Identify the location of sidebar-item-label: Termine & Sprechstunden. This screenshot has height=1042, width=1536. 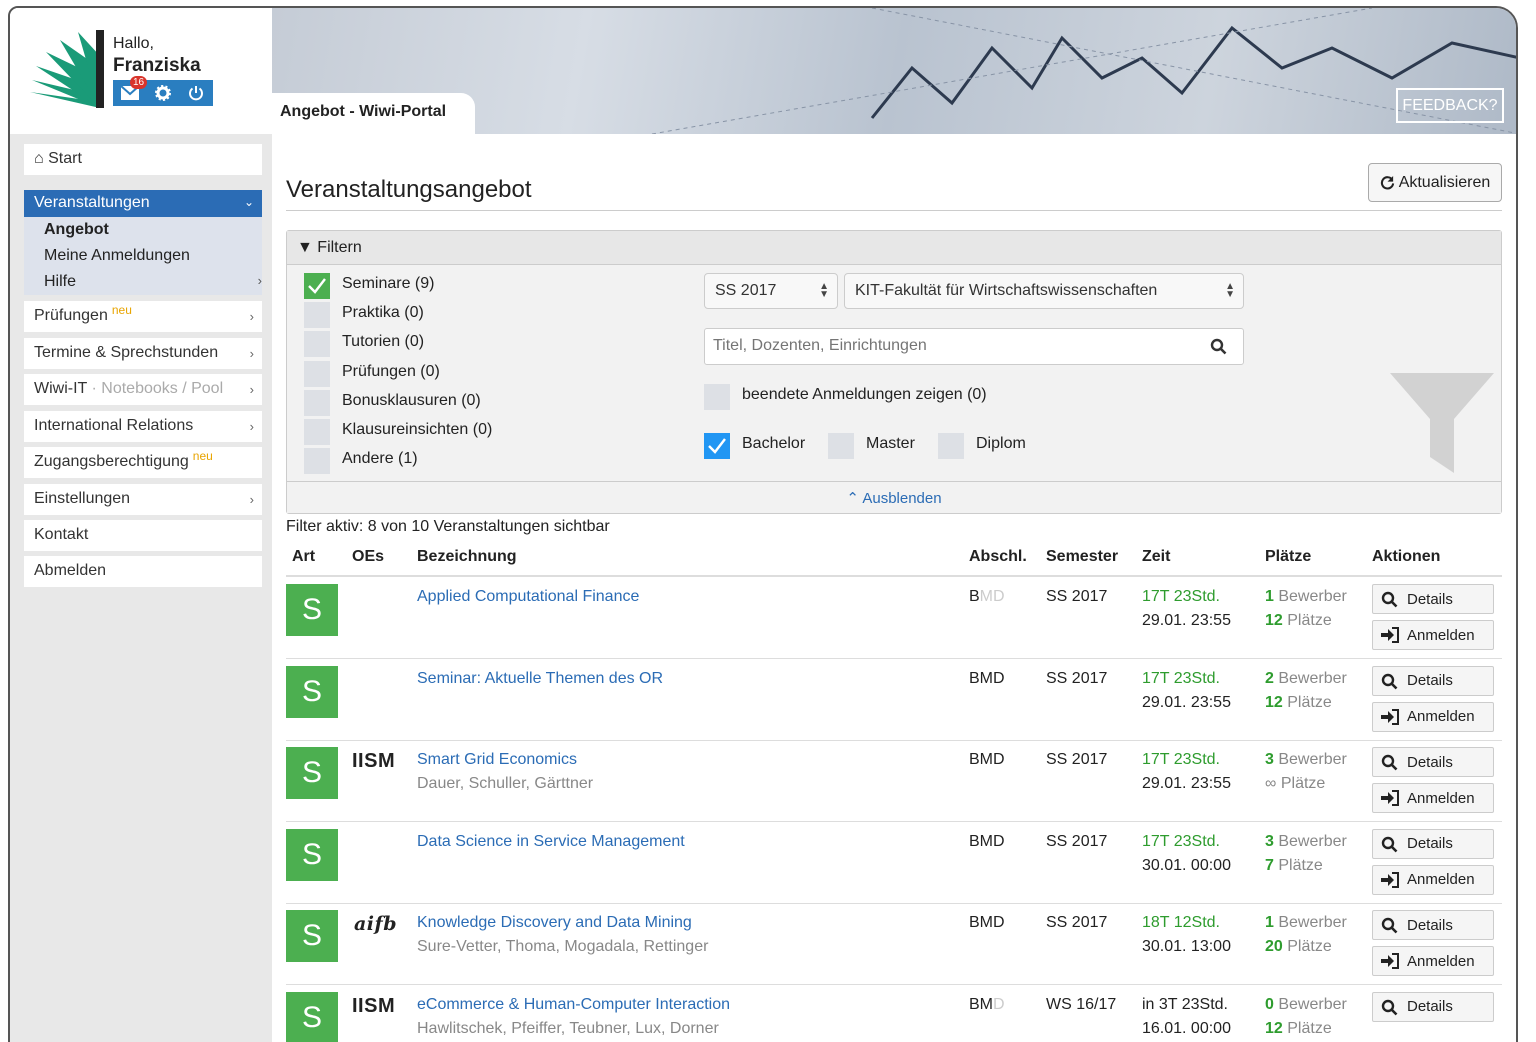
(126, 352).